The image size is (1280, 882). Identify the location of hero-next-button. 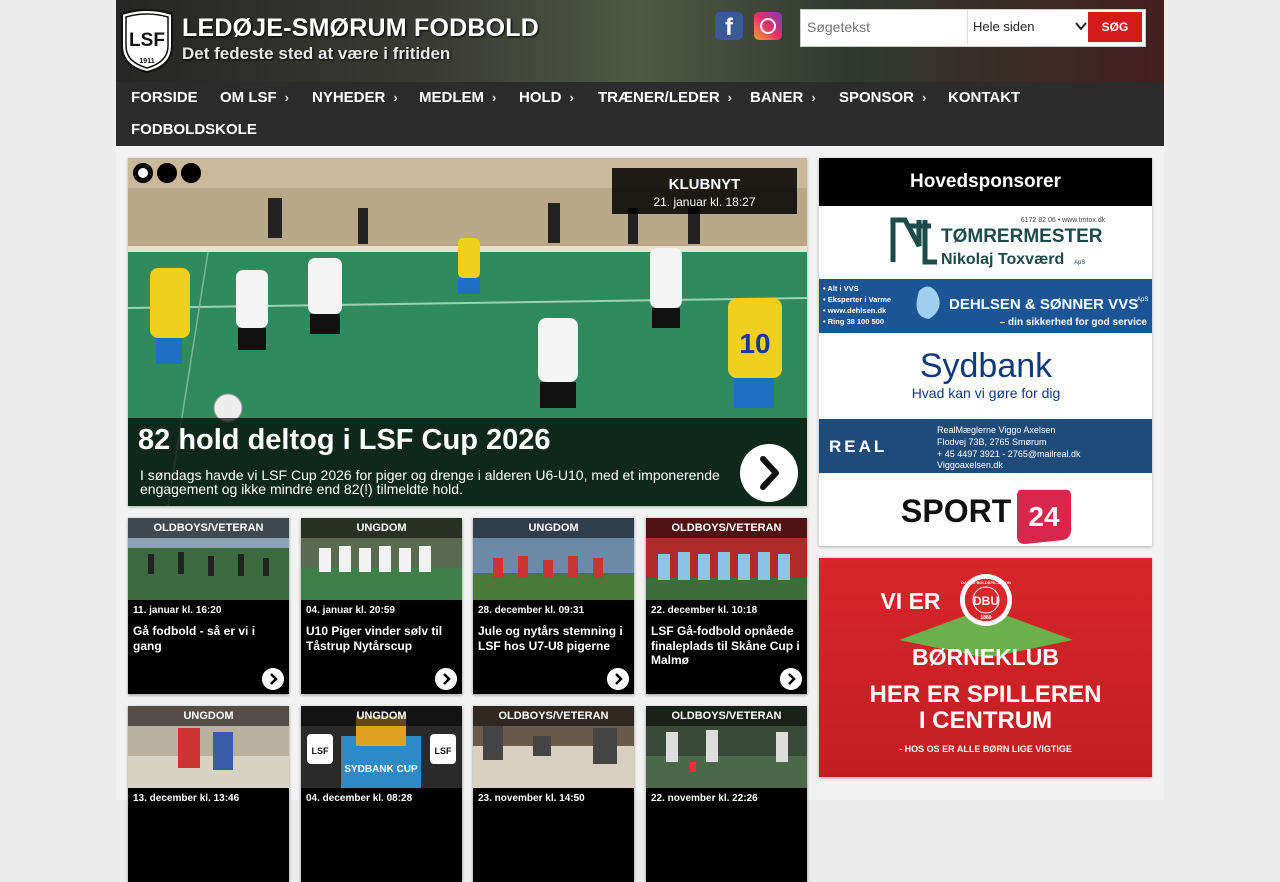
(769, 473).